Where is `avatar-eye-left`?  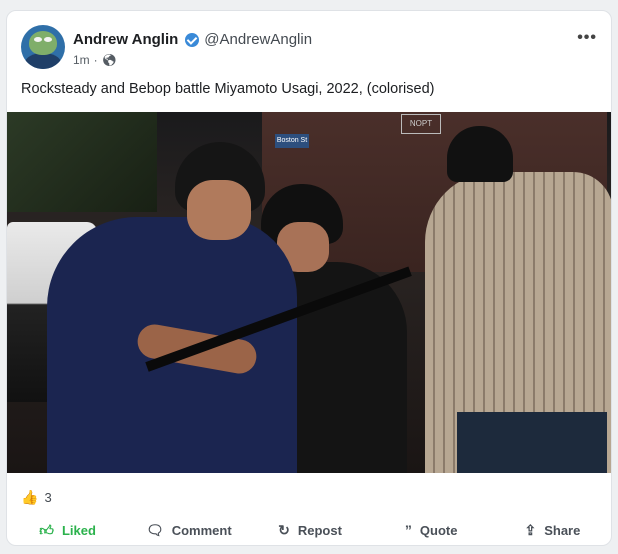
avatar-eye-left is located at coordinates (38, 39).